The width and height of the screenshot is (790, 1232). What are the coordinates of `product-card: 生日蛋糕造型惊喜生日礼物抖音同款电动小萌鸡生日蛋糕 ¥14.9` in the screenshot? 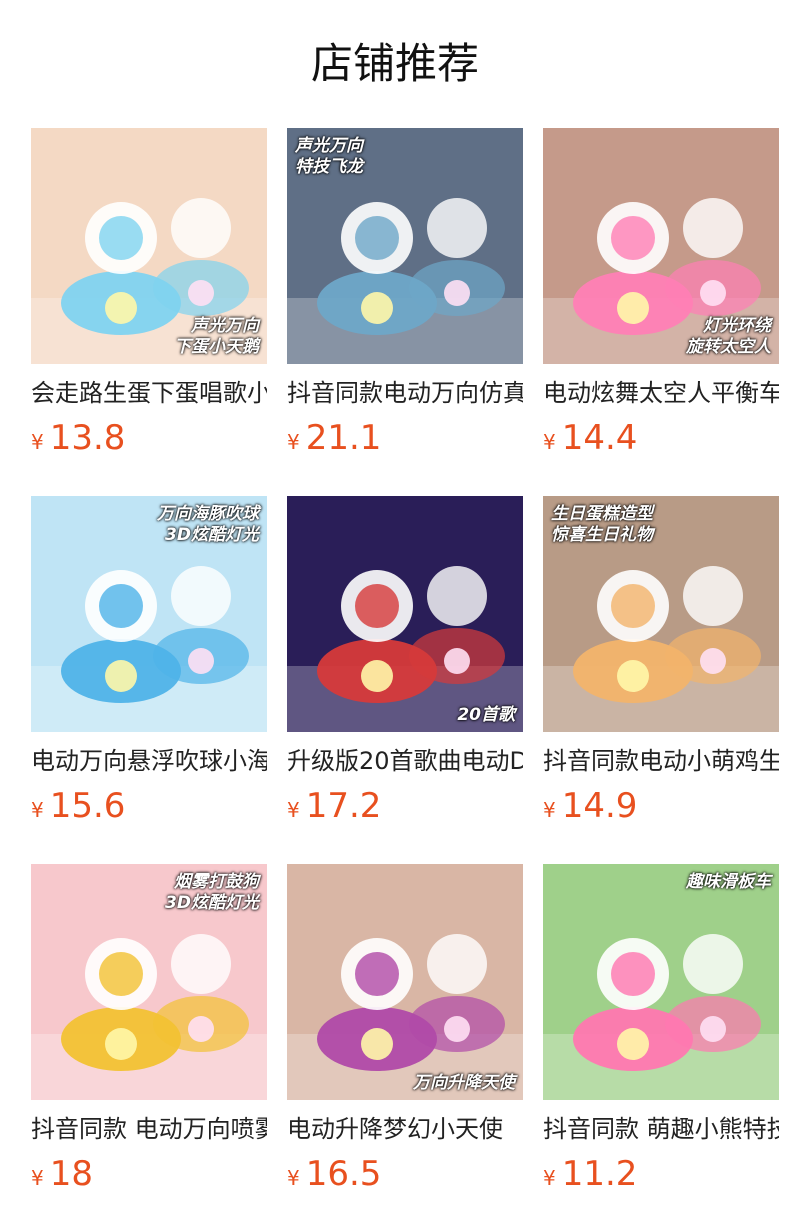 It's located at (661, 664).